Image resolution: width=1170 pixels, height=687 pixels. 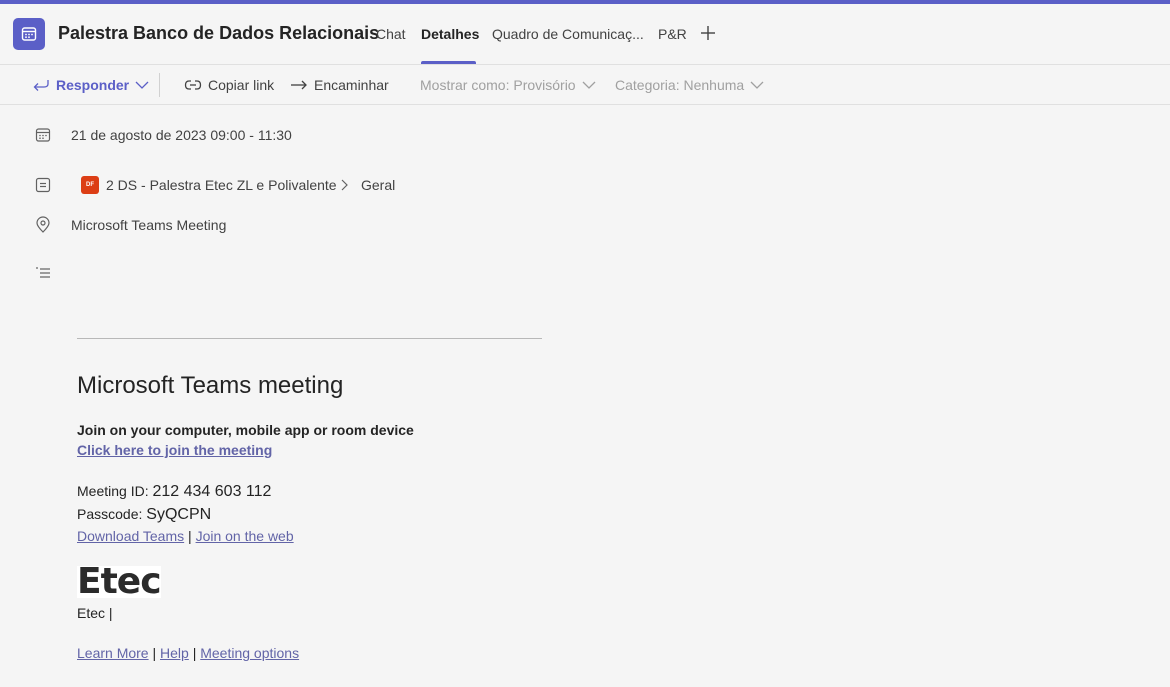 What do you see at coordinates (249, 653) in the screenshot?
I see `meeting-options-link: Meeting options` at bounding box center [249, 653].